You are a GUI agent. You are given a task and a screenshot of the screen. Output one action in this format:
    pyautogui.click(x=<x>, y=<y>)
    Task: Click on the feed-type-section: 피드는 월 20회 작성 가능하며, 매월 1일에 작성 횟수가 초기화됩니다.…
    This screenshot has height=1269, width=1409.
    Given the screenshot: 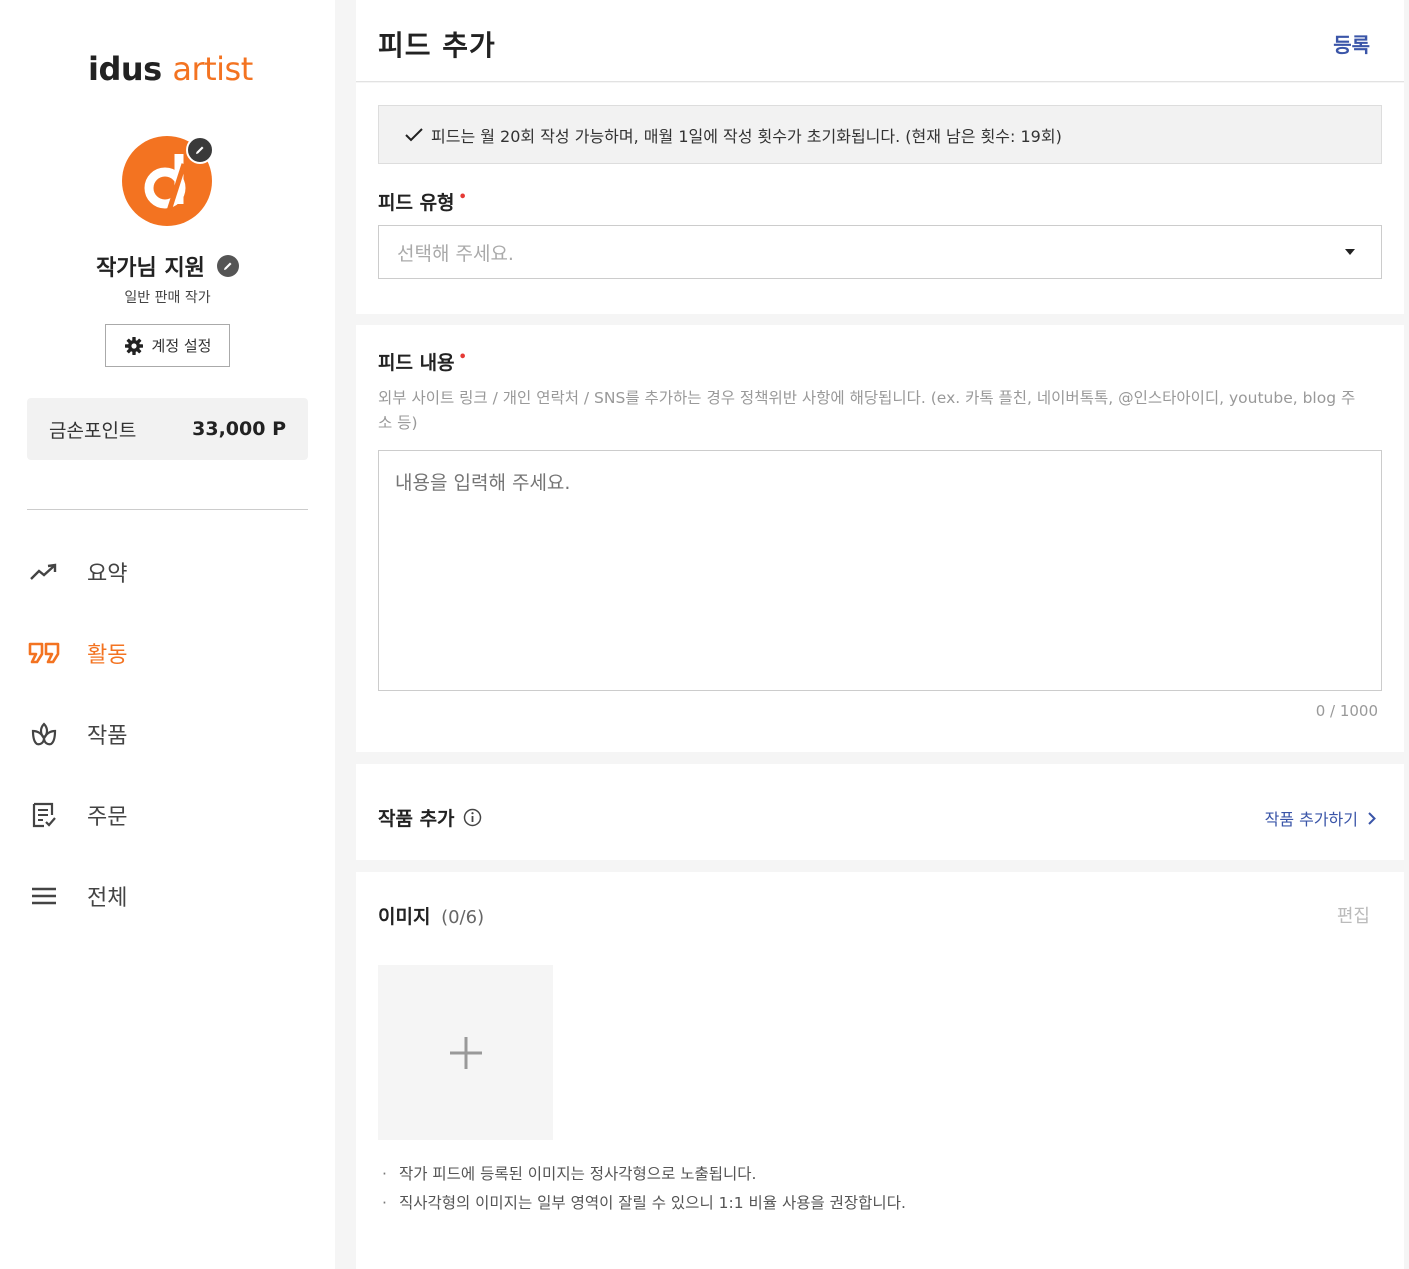 What is the action you would take?
    pyautogui.click(x=880, y=198)
    